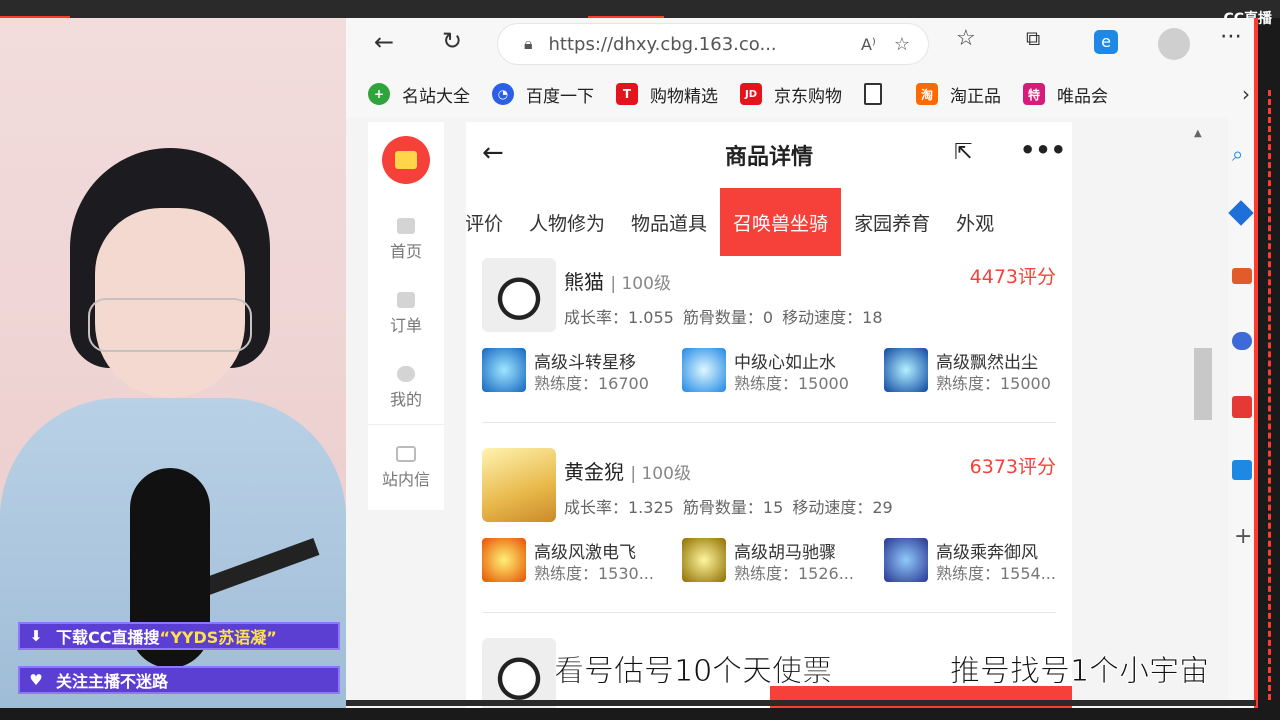 The image size is (1280, 720). Describe the element at coordinates (782, 370) in the screenshot. I see `skill-item: 中级心如止水 熟练度：15000` at that location.